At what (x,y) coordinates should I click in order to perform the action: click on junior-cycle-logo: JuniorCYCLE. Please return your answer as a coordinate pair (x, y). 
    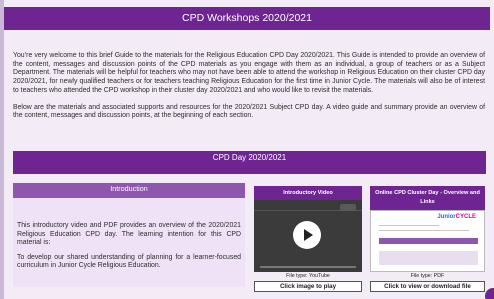
    Looking at the image, I should click on (456, 217).